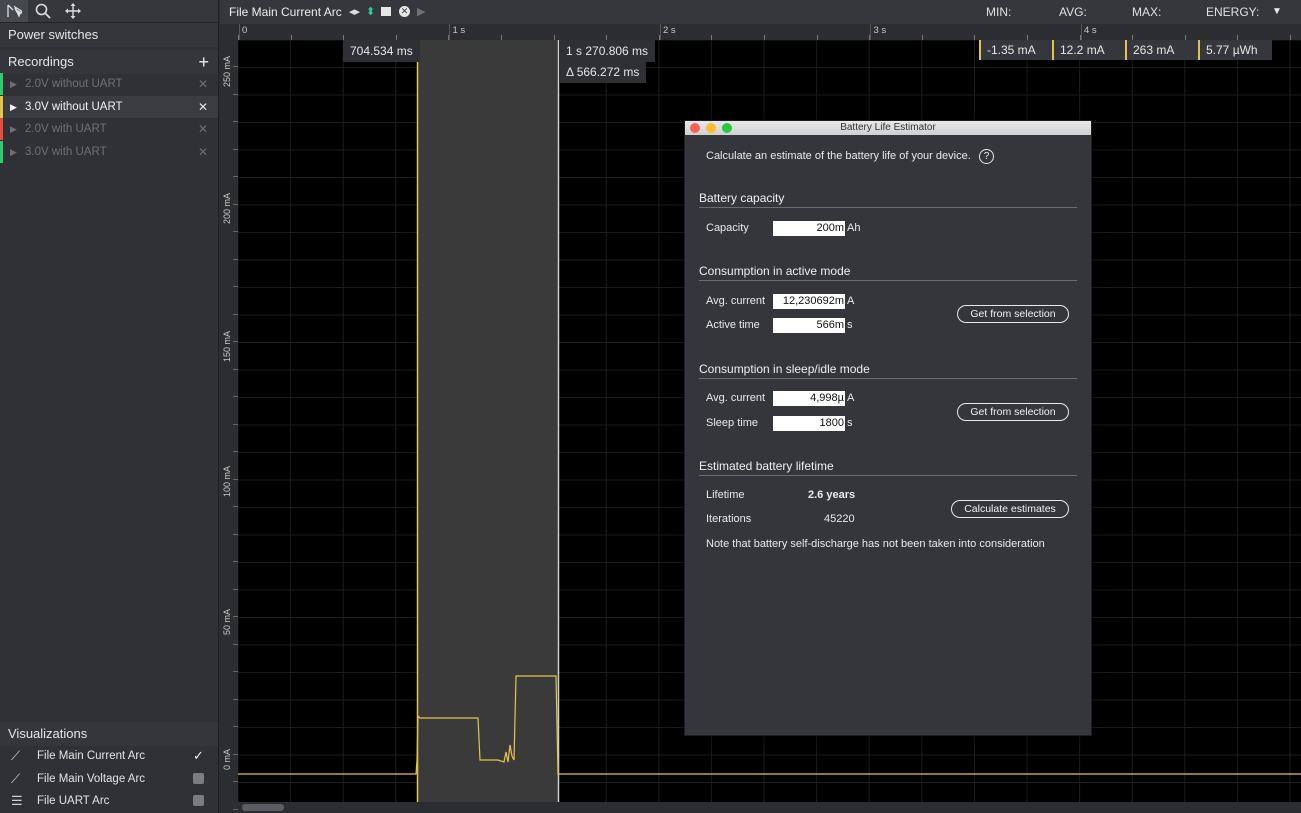 The image size is (1301, 813). What do you see at coordinates (669, 30) in the screenshot?
I see `ruler-tick-label: 2 s` at bounding box center [669, 30].